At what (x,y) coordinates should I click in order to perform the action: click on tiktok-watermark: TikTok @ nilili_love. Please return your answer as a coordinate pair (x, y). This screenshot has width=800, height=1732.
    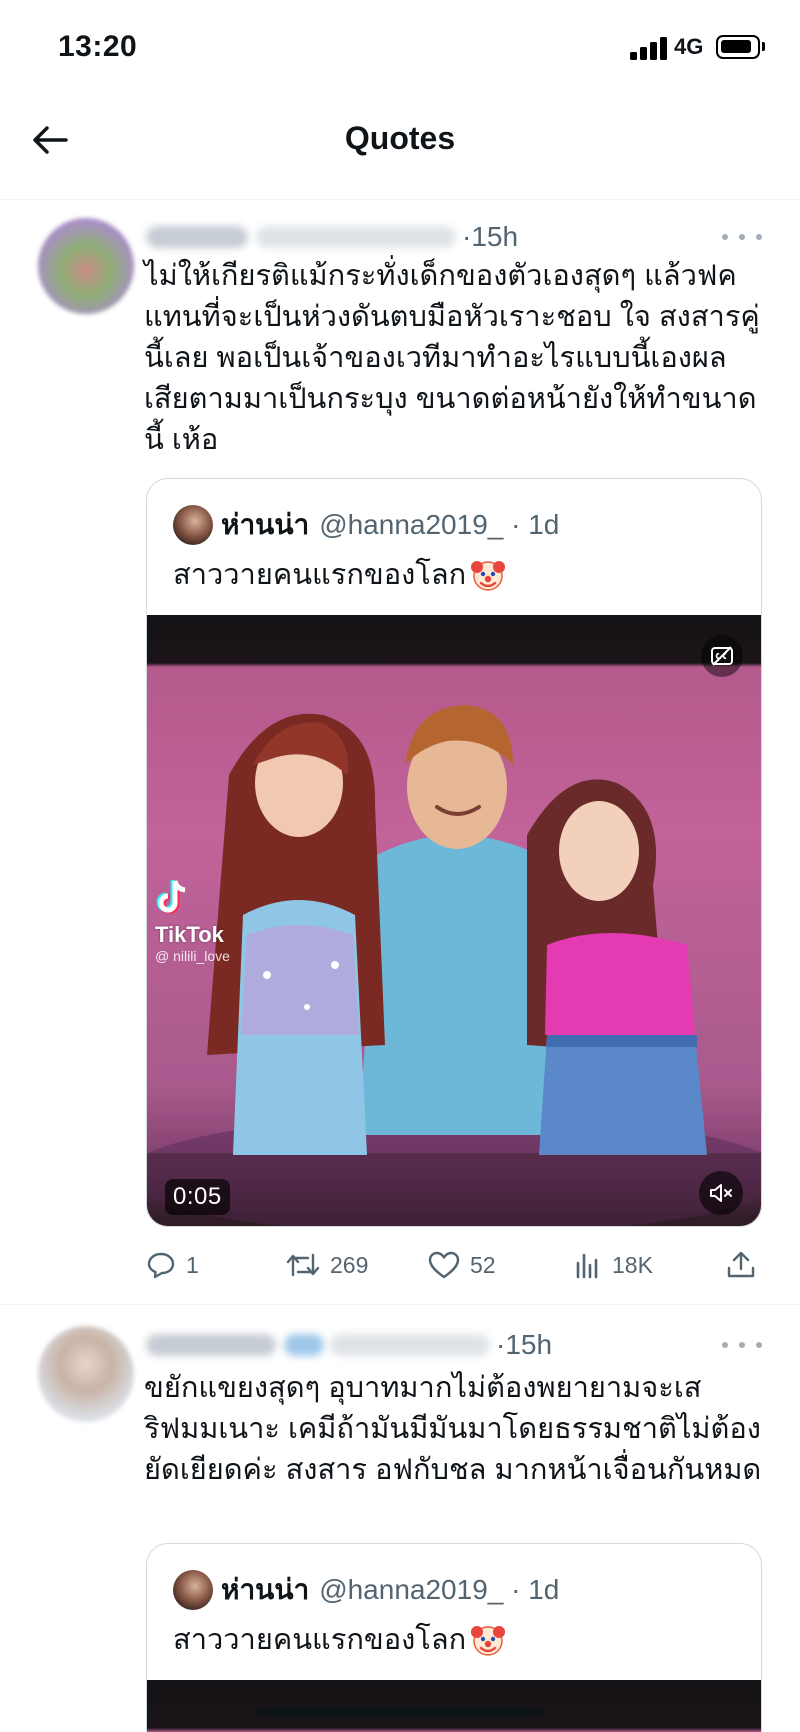
    Looking at the image, I should click on (192, 920).